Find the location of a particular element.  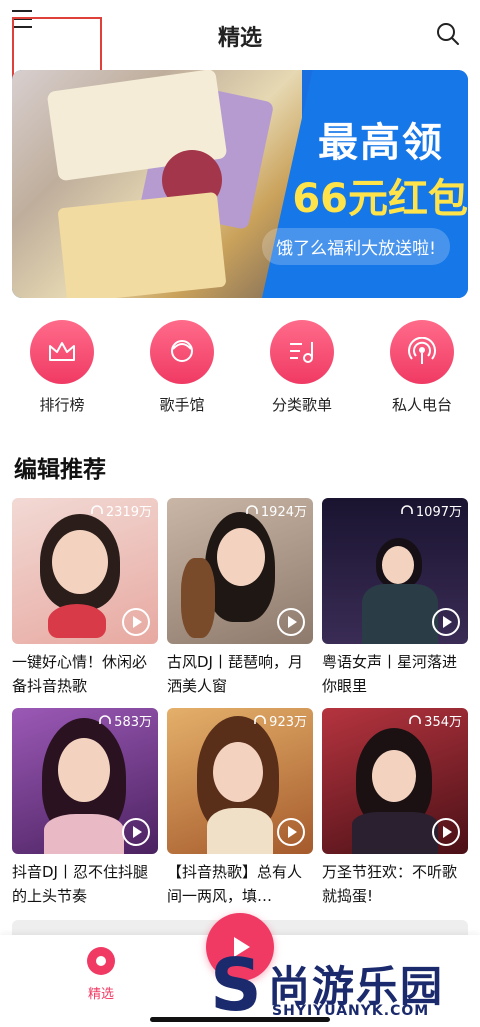

playlist-cover: 354万 is located at coordinates (395, 781).